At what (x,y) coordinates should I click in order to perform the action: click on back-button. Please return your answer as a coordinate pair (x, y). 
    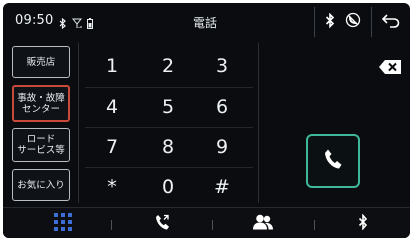
    Looking at the image, I should click on (390, 22).